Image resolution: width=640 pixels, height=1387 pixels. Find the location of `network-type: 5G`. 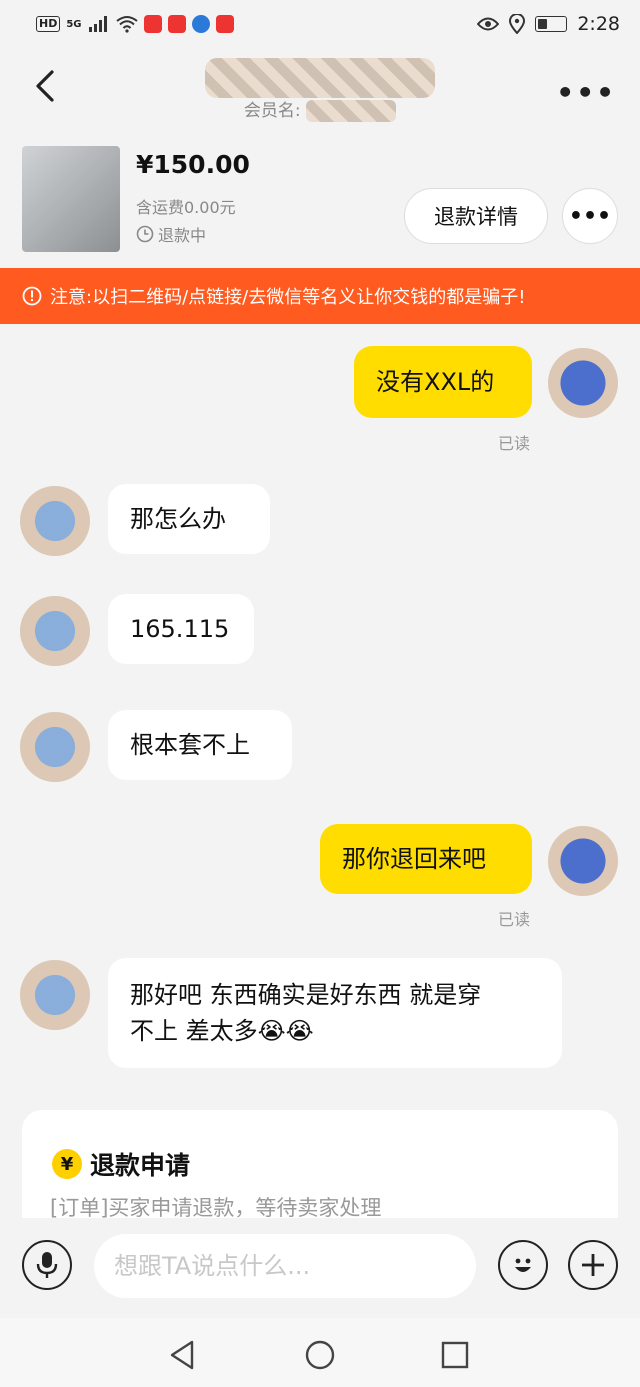

network-type: 5G is located at coordinates (74, 24).